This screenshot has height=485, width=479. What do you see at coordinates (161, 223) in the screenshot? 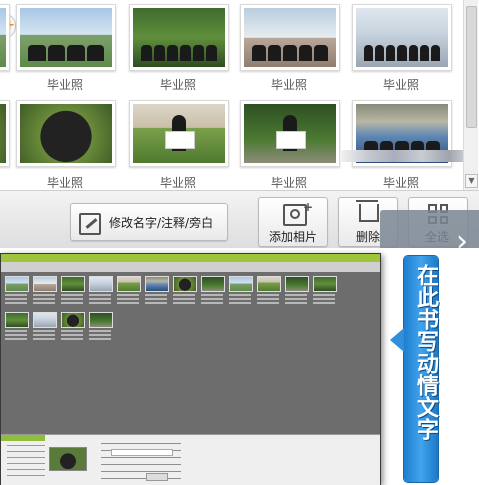
I see `rename-button-label: 修改名字/注释/旁白` at bounding box center [161, 223].